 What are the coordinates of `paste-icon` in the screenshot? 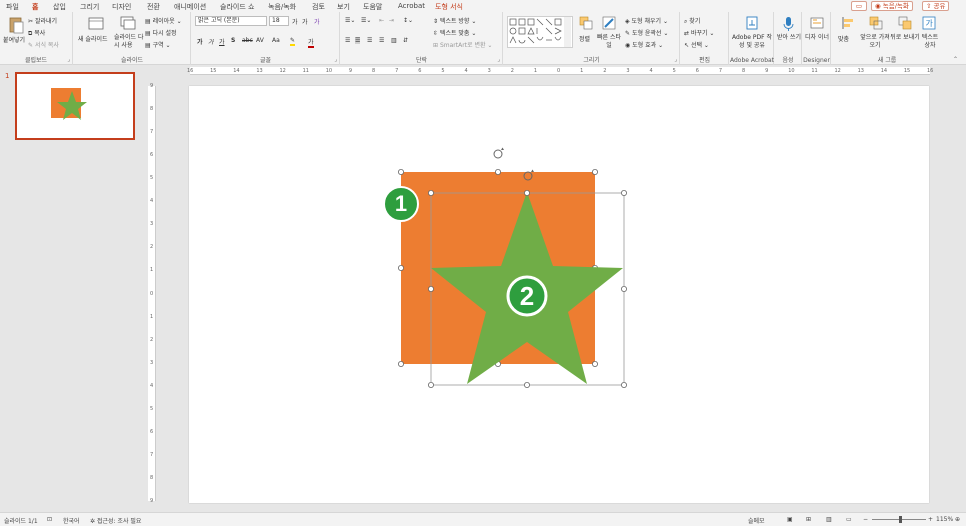 It's located at (16, 26).